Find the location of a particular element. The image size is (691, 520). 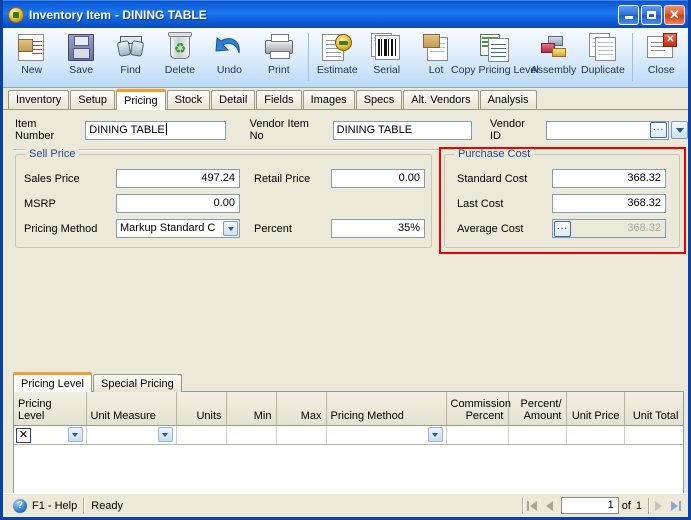

grid-col-max: Max is located at coordinates (301, 409).